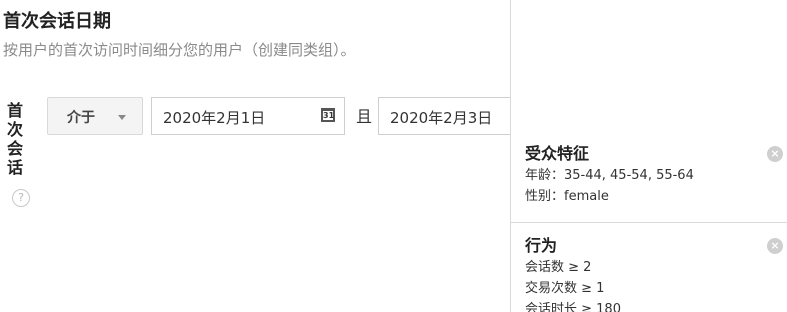 The image size is (787, 312). Describe the element at coordinates (81, 118) in the screenshot. I see `operator-label: 介于` at that location.